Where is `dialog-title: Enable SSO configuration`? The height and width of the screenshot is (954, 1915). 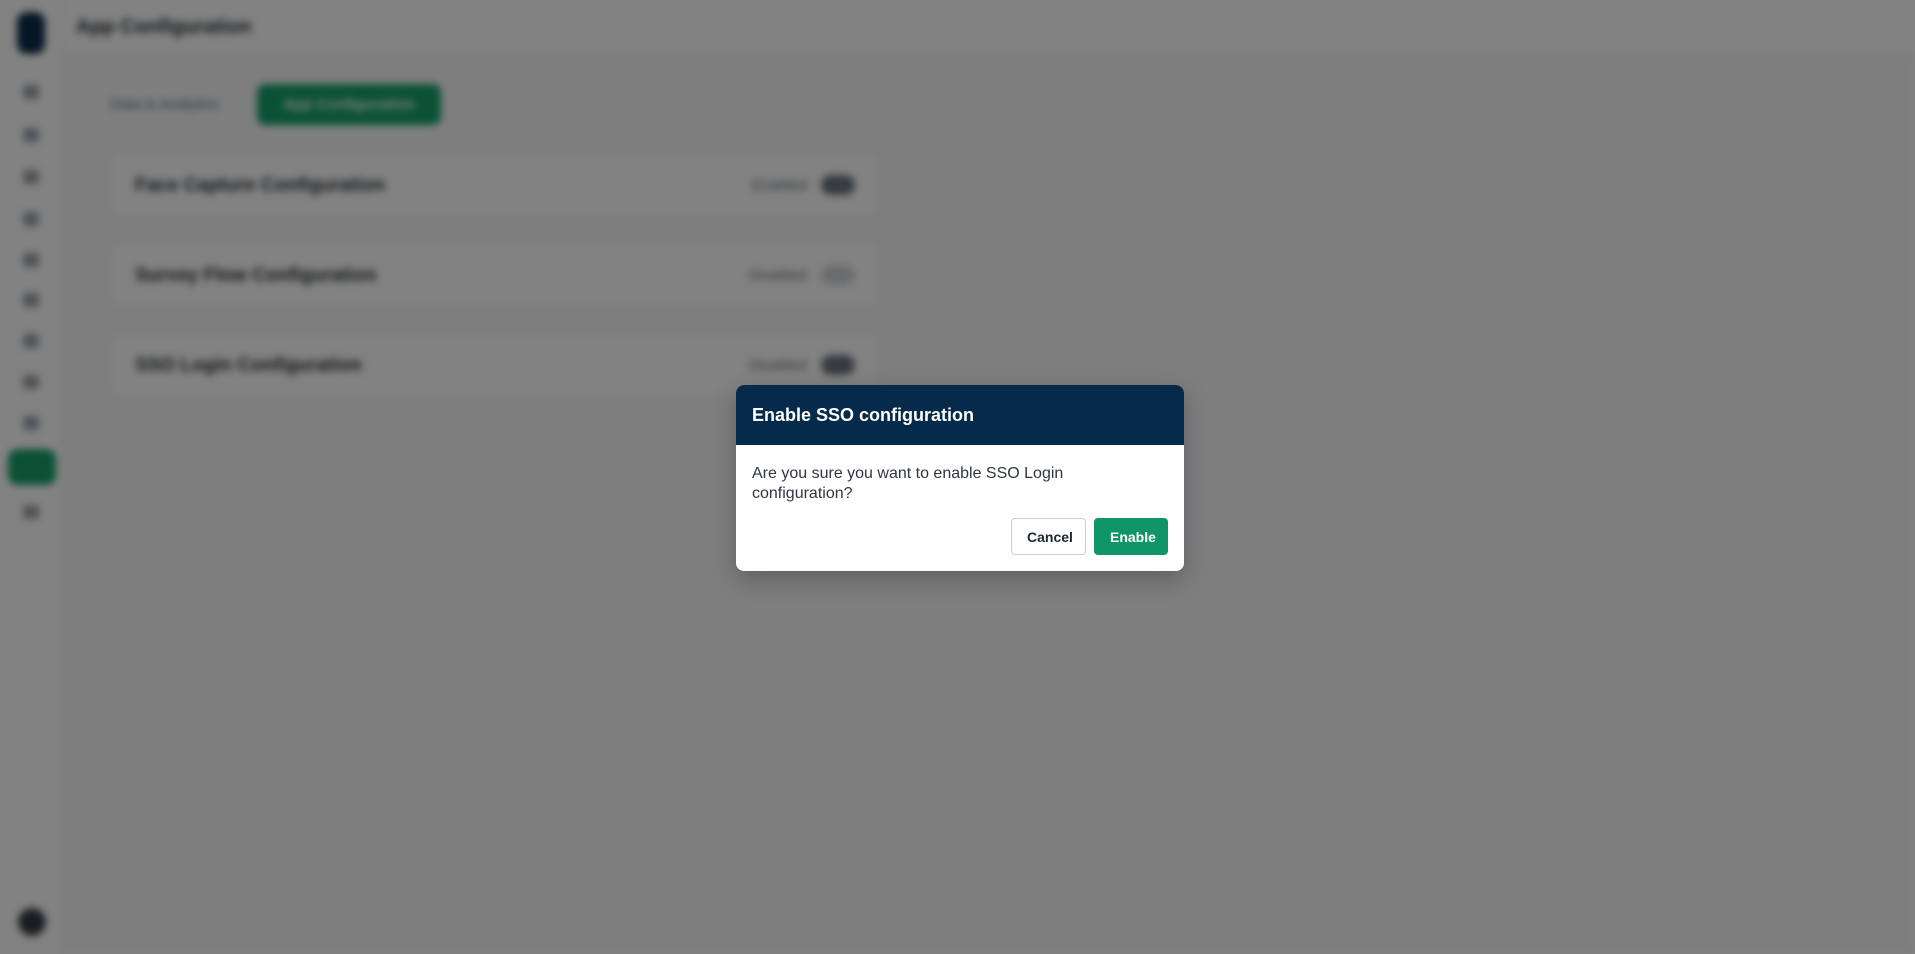
dialog-title: Enable SSO configuration is located at coordinates (863, 414).